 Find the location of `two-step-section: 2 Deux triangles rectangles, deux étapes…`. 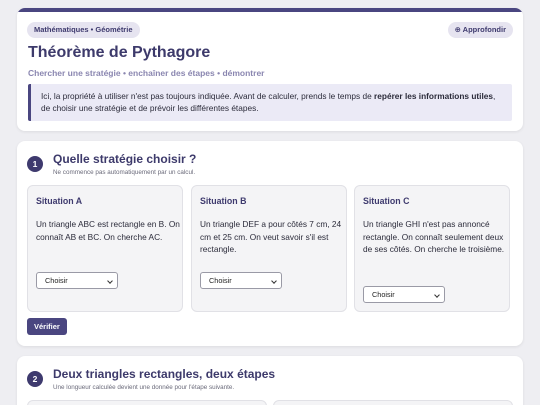

two-step-section: 2 Deux triangles rectangles, deux étapes… is located at coordinates (270, 380).